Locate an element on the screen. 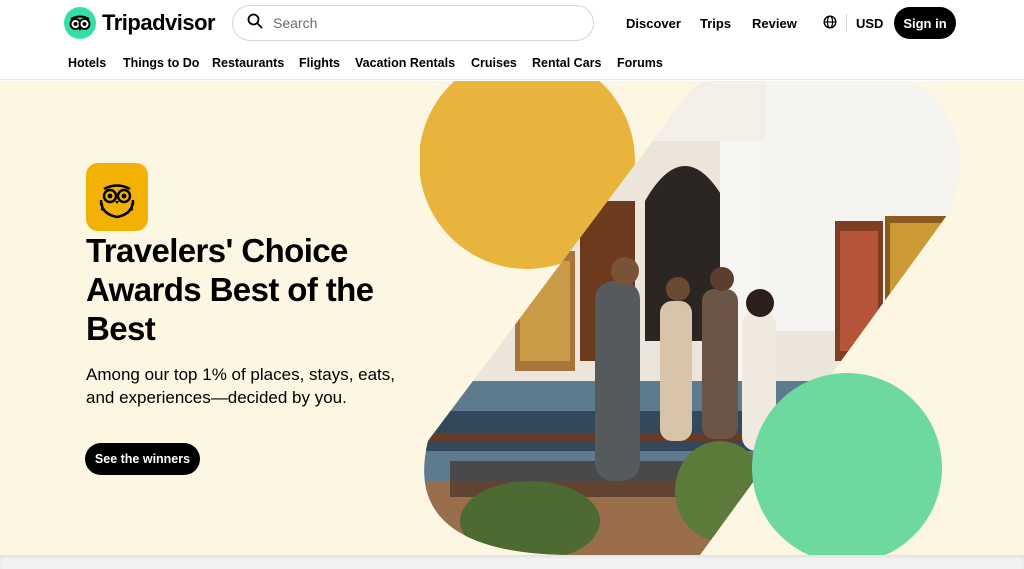 This screenshot has height=569, width=1024. category-forums: Forums is located at coordinates (640, 63).